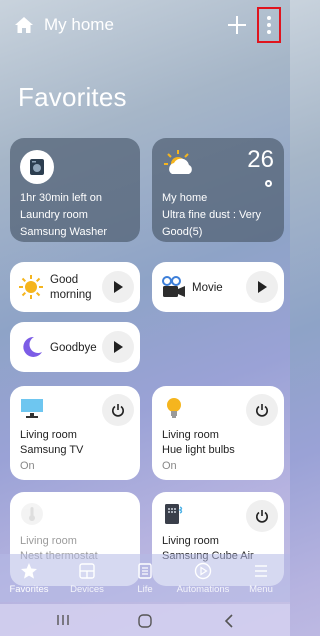 This screenshot has width=320, height=636. I want to click on nav-label: Life, so click(145, 589).